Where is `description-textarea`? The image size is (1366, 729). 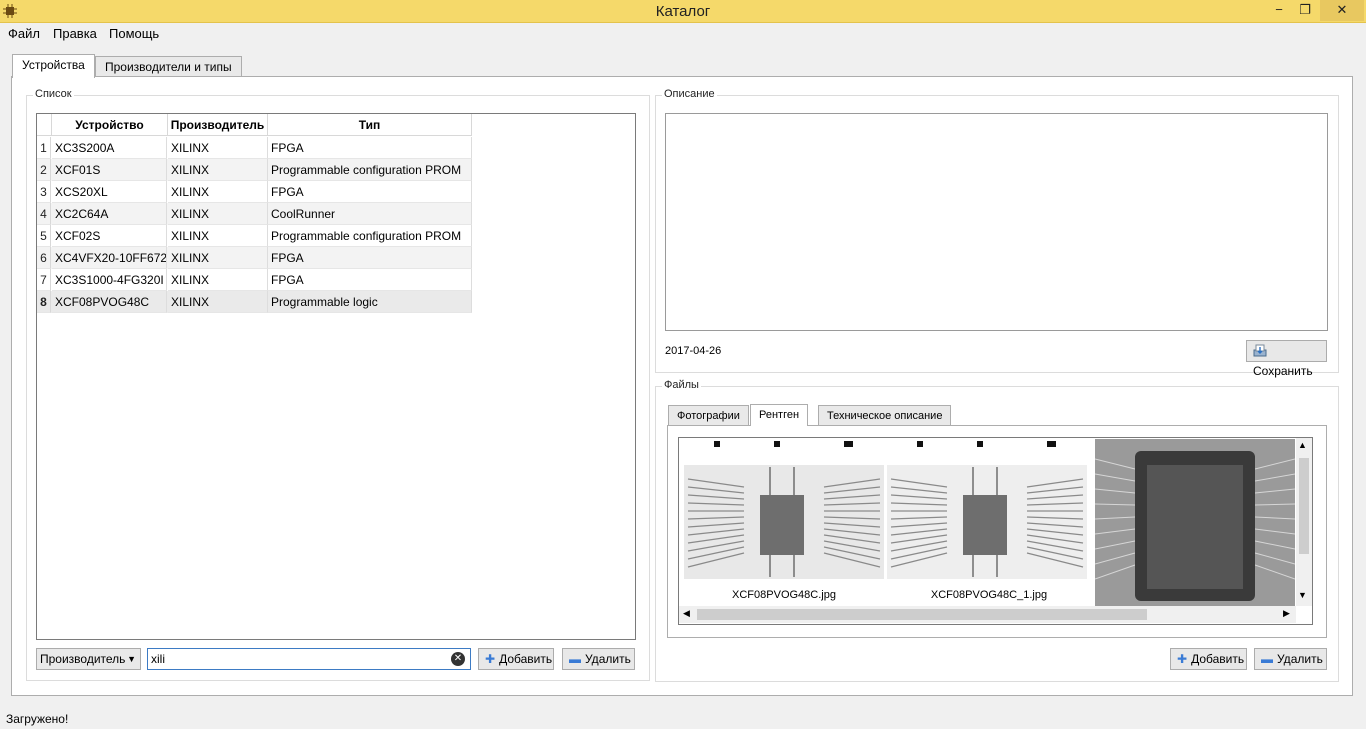 description-textarea is located at coordinates (996, 222).